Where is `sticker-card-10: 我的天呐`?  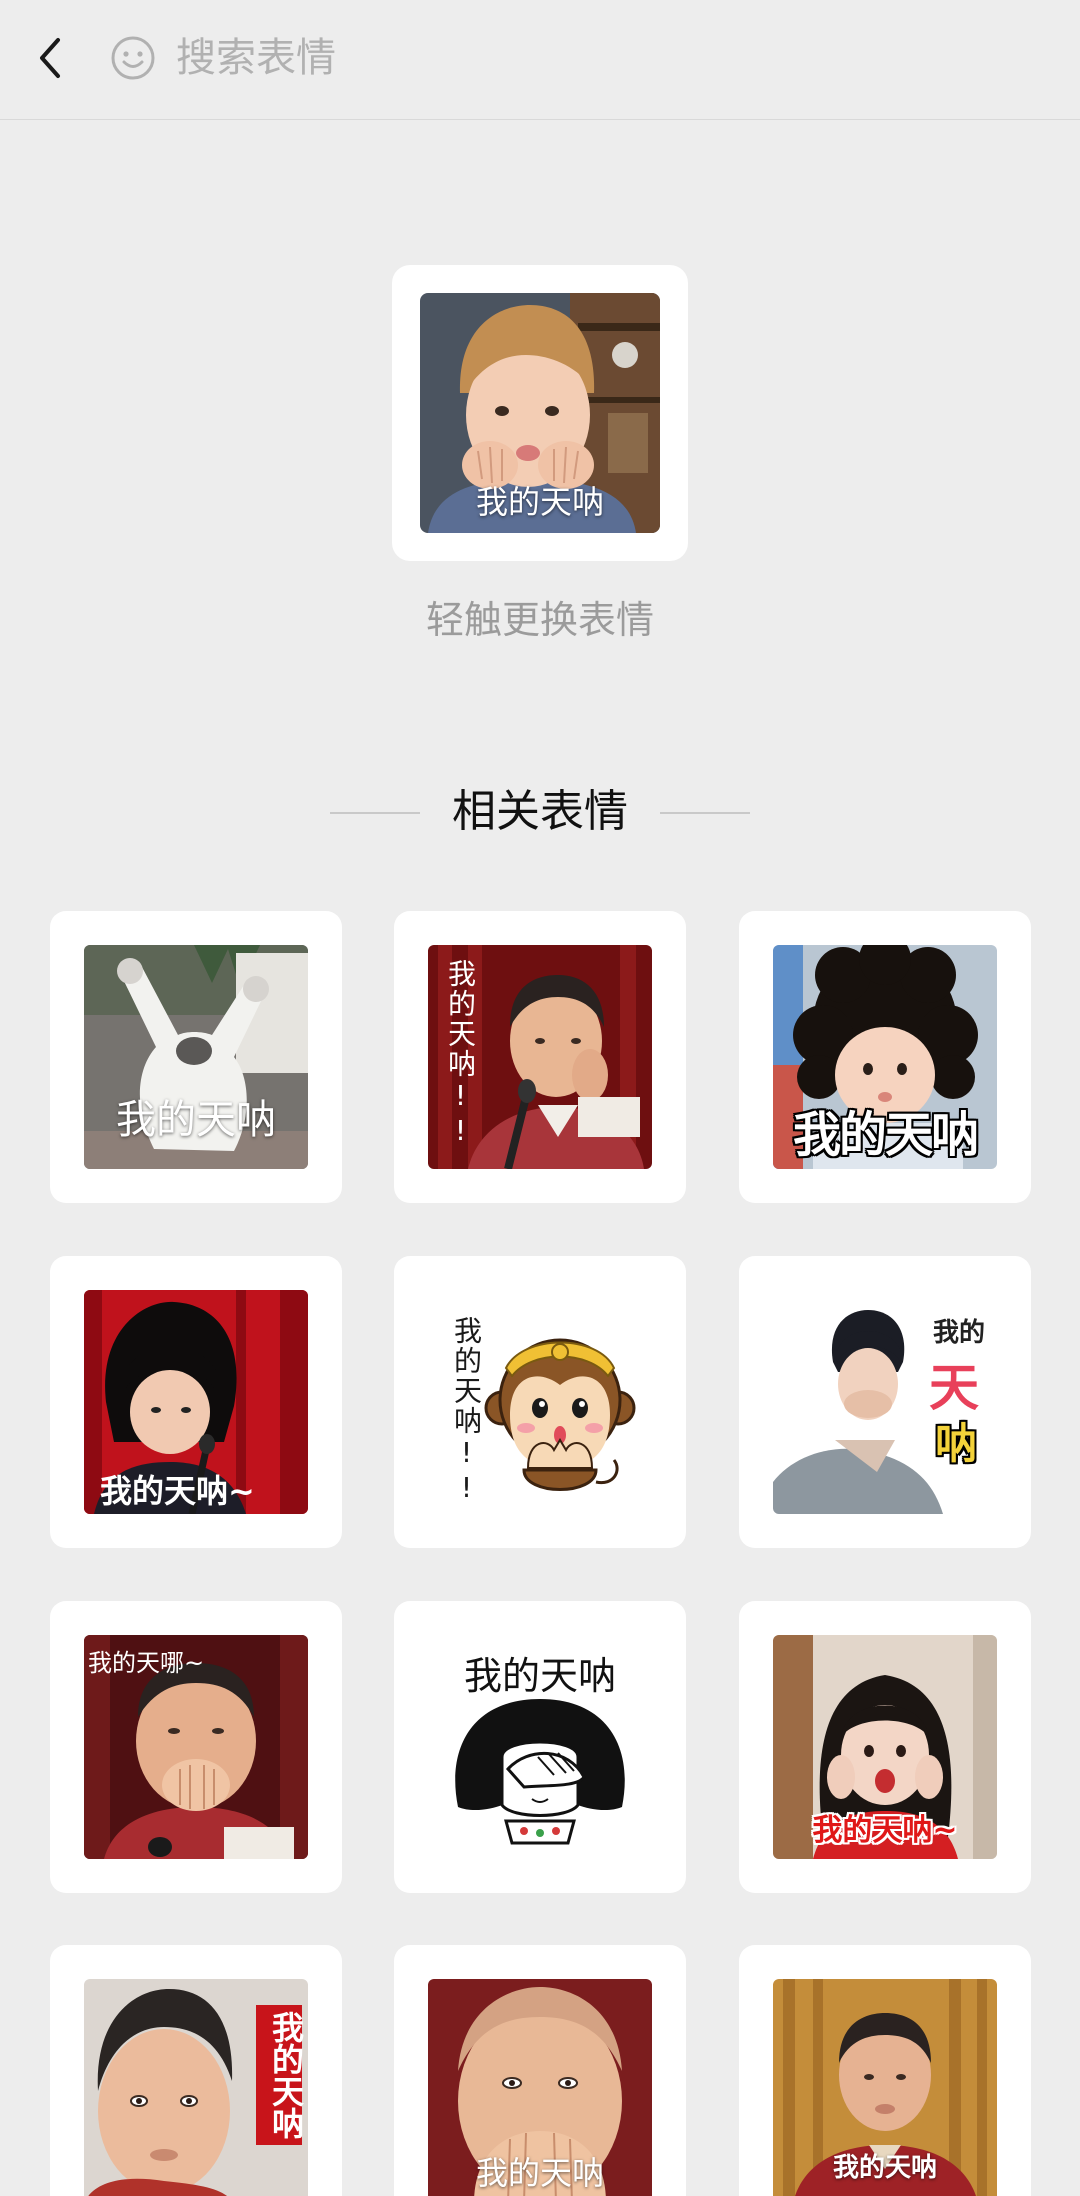
sticker-card-10: 我的天呐 is located at coordinates (196, 2070).